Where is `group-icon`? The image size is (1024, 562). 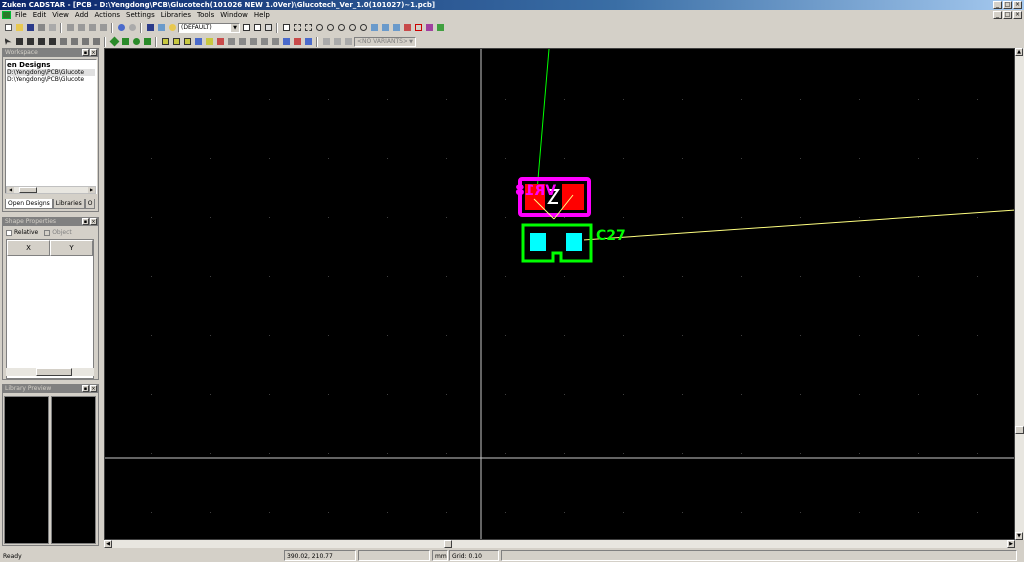
group-icon is located at coordinates (63, 42).